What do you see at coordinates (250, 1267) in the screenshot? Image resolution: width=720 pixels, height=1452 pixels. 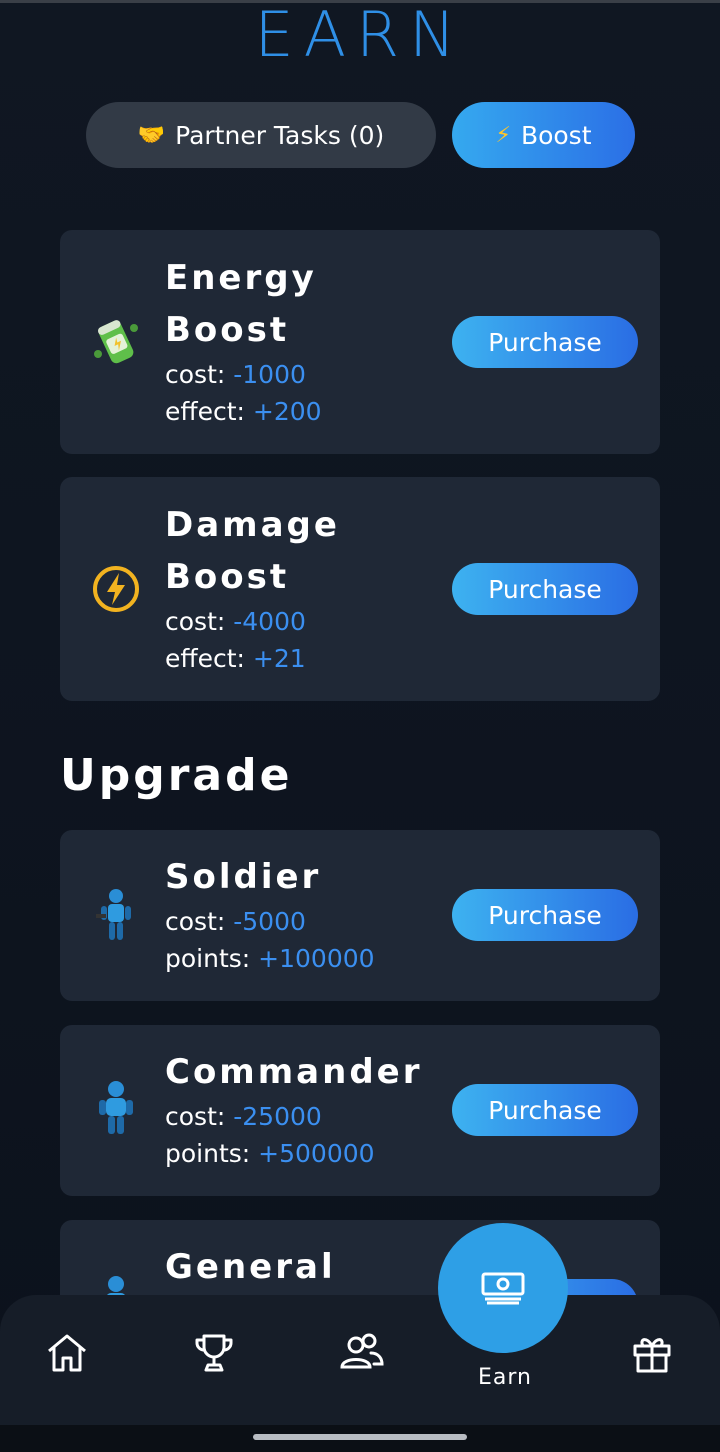 I see `upgrade-name: General` at bounding box center [250, 1267].